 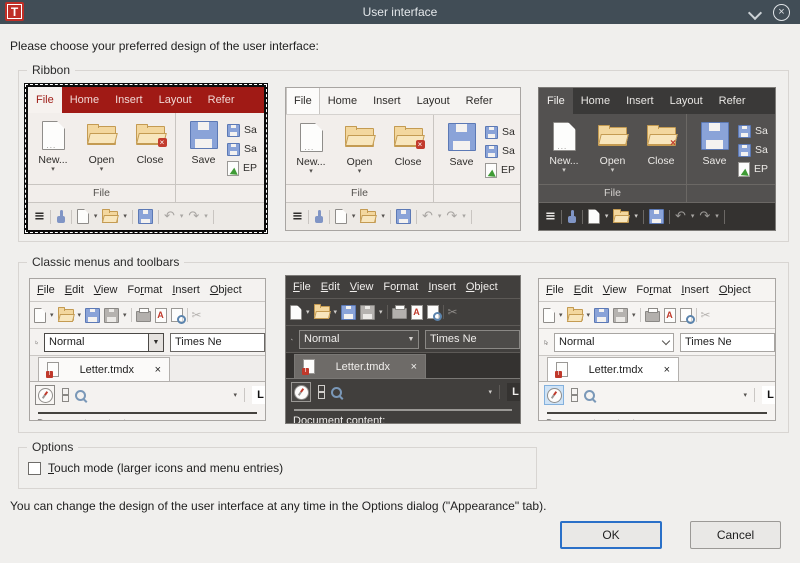 What do you see at coordinates (408, 152) in the screenshot?
I see `ribbon-close-button: Close` at bounding box center [408, 152].